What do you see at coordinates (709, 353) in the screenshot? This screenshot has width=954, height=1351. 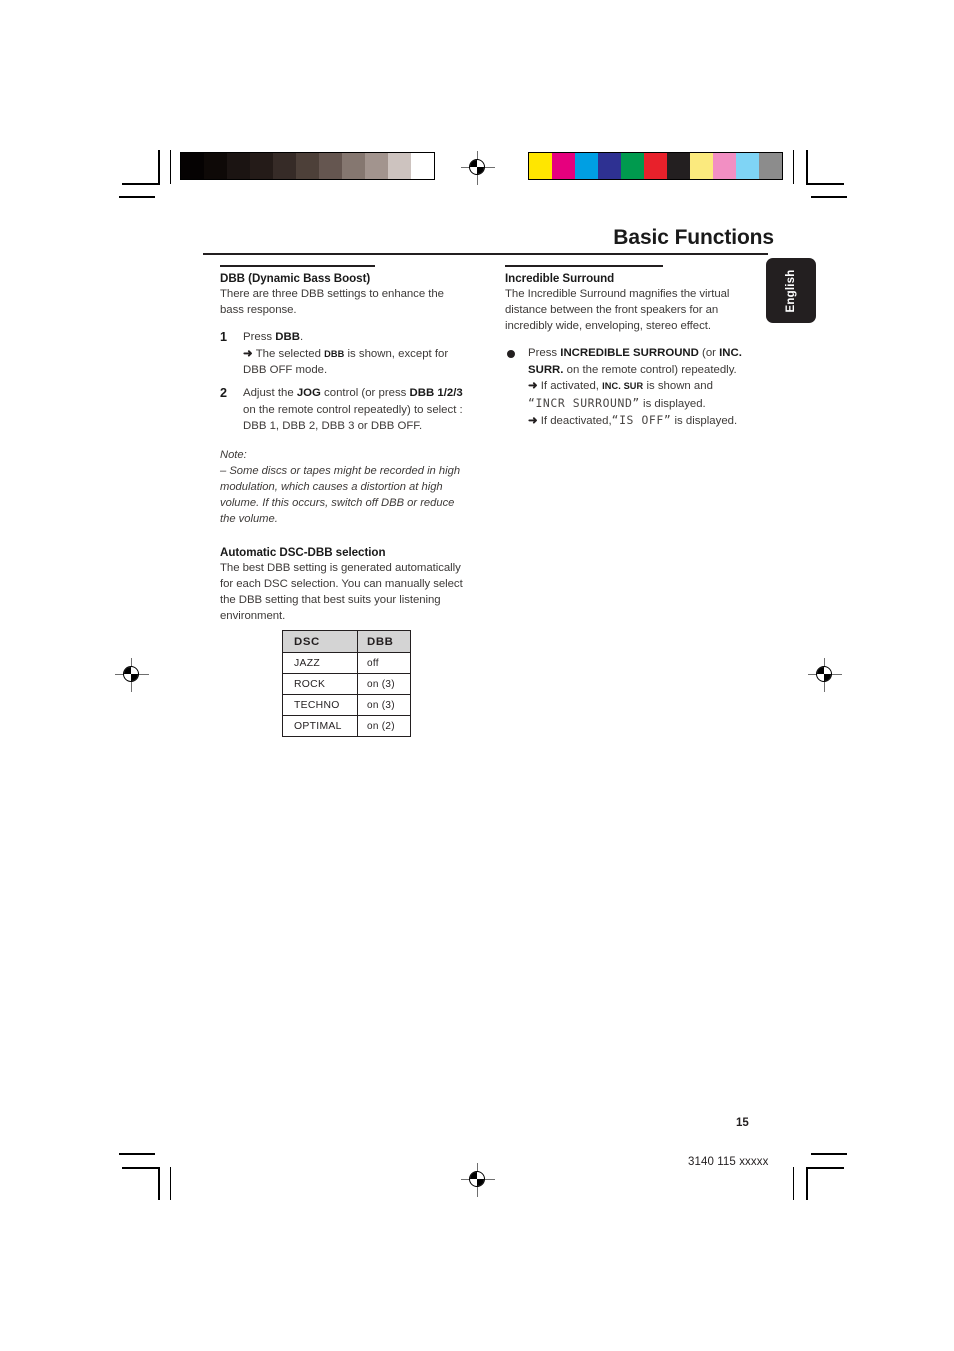 I see `run-text: (or` at bounding box center [709, 353].